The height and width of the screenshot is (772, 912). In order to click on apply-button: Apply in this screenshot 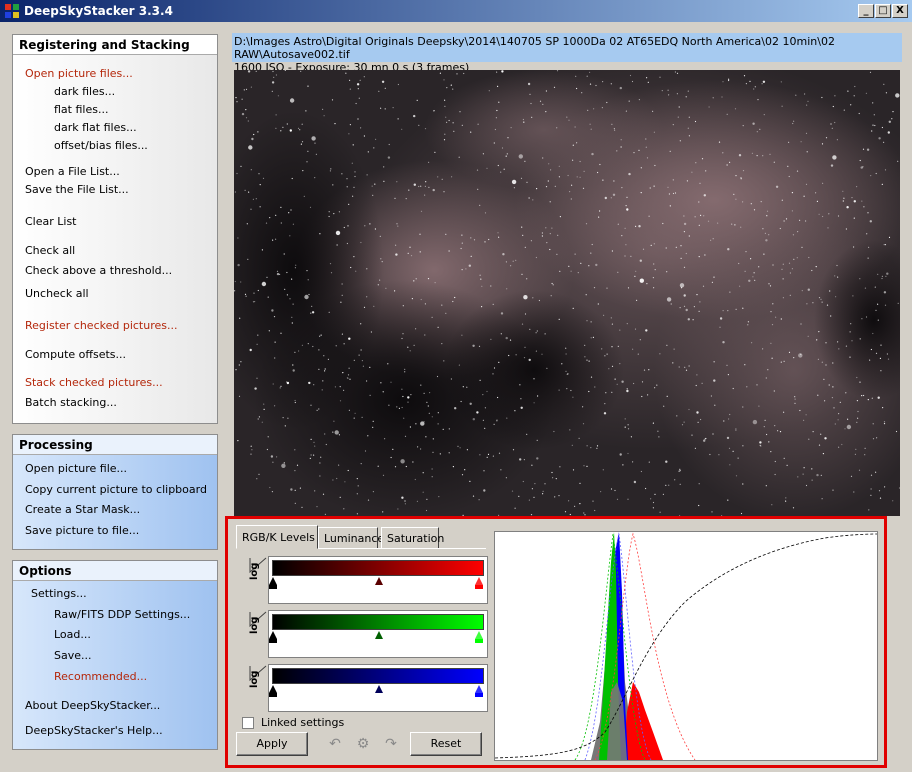, I will do `click(272, 744)`.